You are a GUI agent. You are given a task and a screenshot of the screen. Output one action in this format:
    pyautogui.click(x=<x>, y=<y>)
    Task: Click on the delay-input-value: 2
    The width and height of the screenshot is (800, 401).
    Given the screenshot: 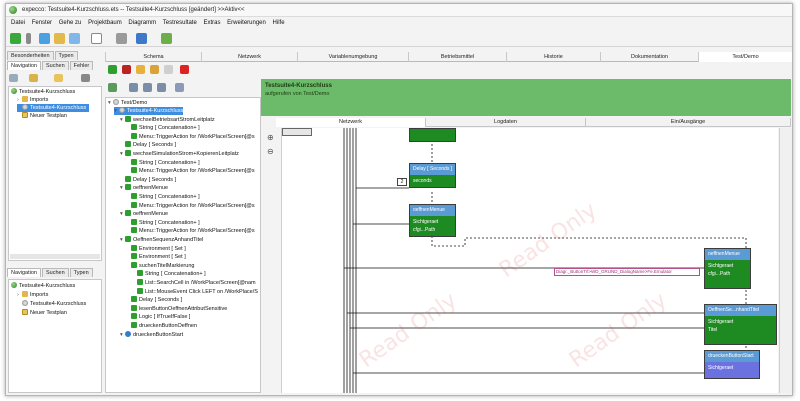 What is the action you would take?
    pyautogui.click(x=402, y=182)
    